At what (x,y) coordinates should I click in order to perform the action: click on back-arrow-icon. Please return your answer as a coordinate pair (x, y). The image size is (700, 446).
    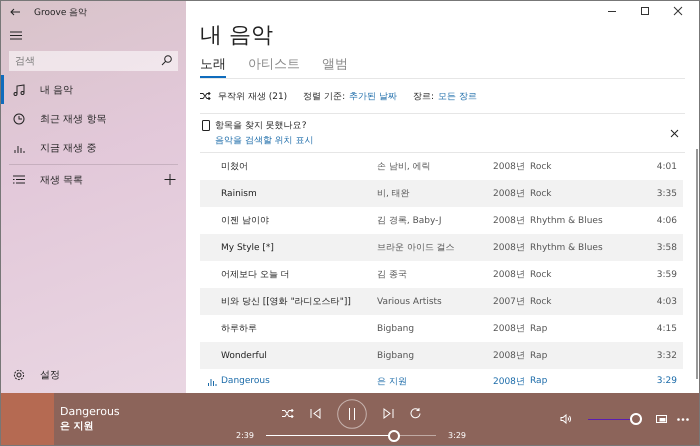
    Looking at the image, I should click on (15, 12).